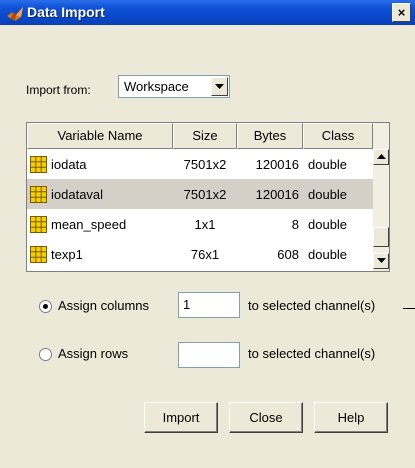  Describe the element at coordinates (351, 417) in the screenshot. I see `help-button: Help` at that location.